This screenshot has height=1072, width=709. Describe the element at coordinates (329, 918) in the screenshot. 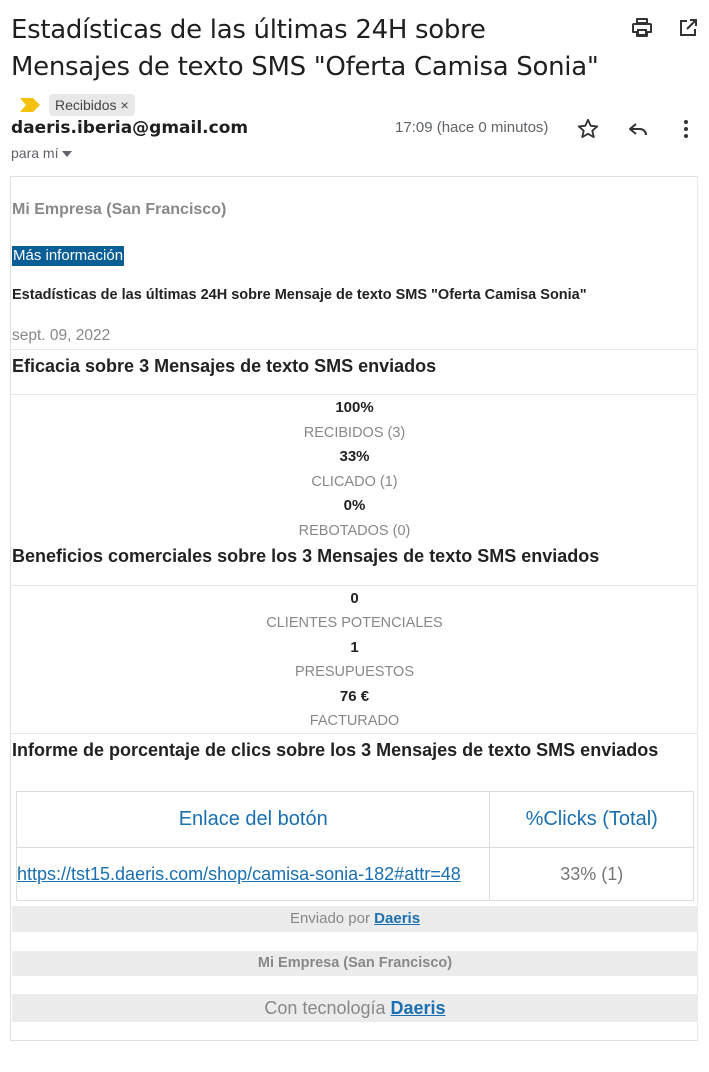

I see `sent-by-text: Enviado por` at that location.